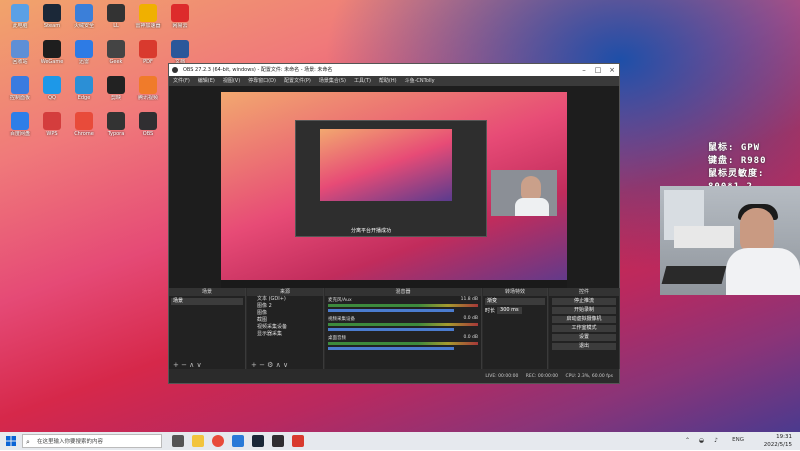 This screenshot has height=451, width=800. What do you see at coordinates (52, 88) in the screenshot?
I see `desktop-icon: QQ` at bounding box center [52, 88].